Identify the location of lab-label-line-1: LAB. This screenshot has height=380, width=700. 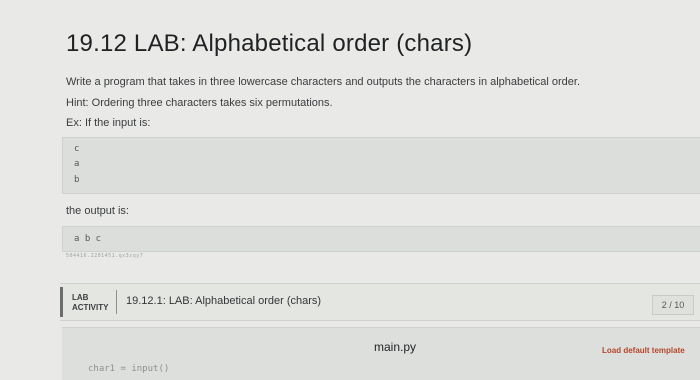
(80, 297).